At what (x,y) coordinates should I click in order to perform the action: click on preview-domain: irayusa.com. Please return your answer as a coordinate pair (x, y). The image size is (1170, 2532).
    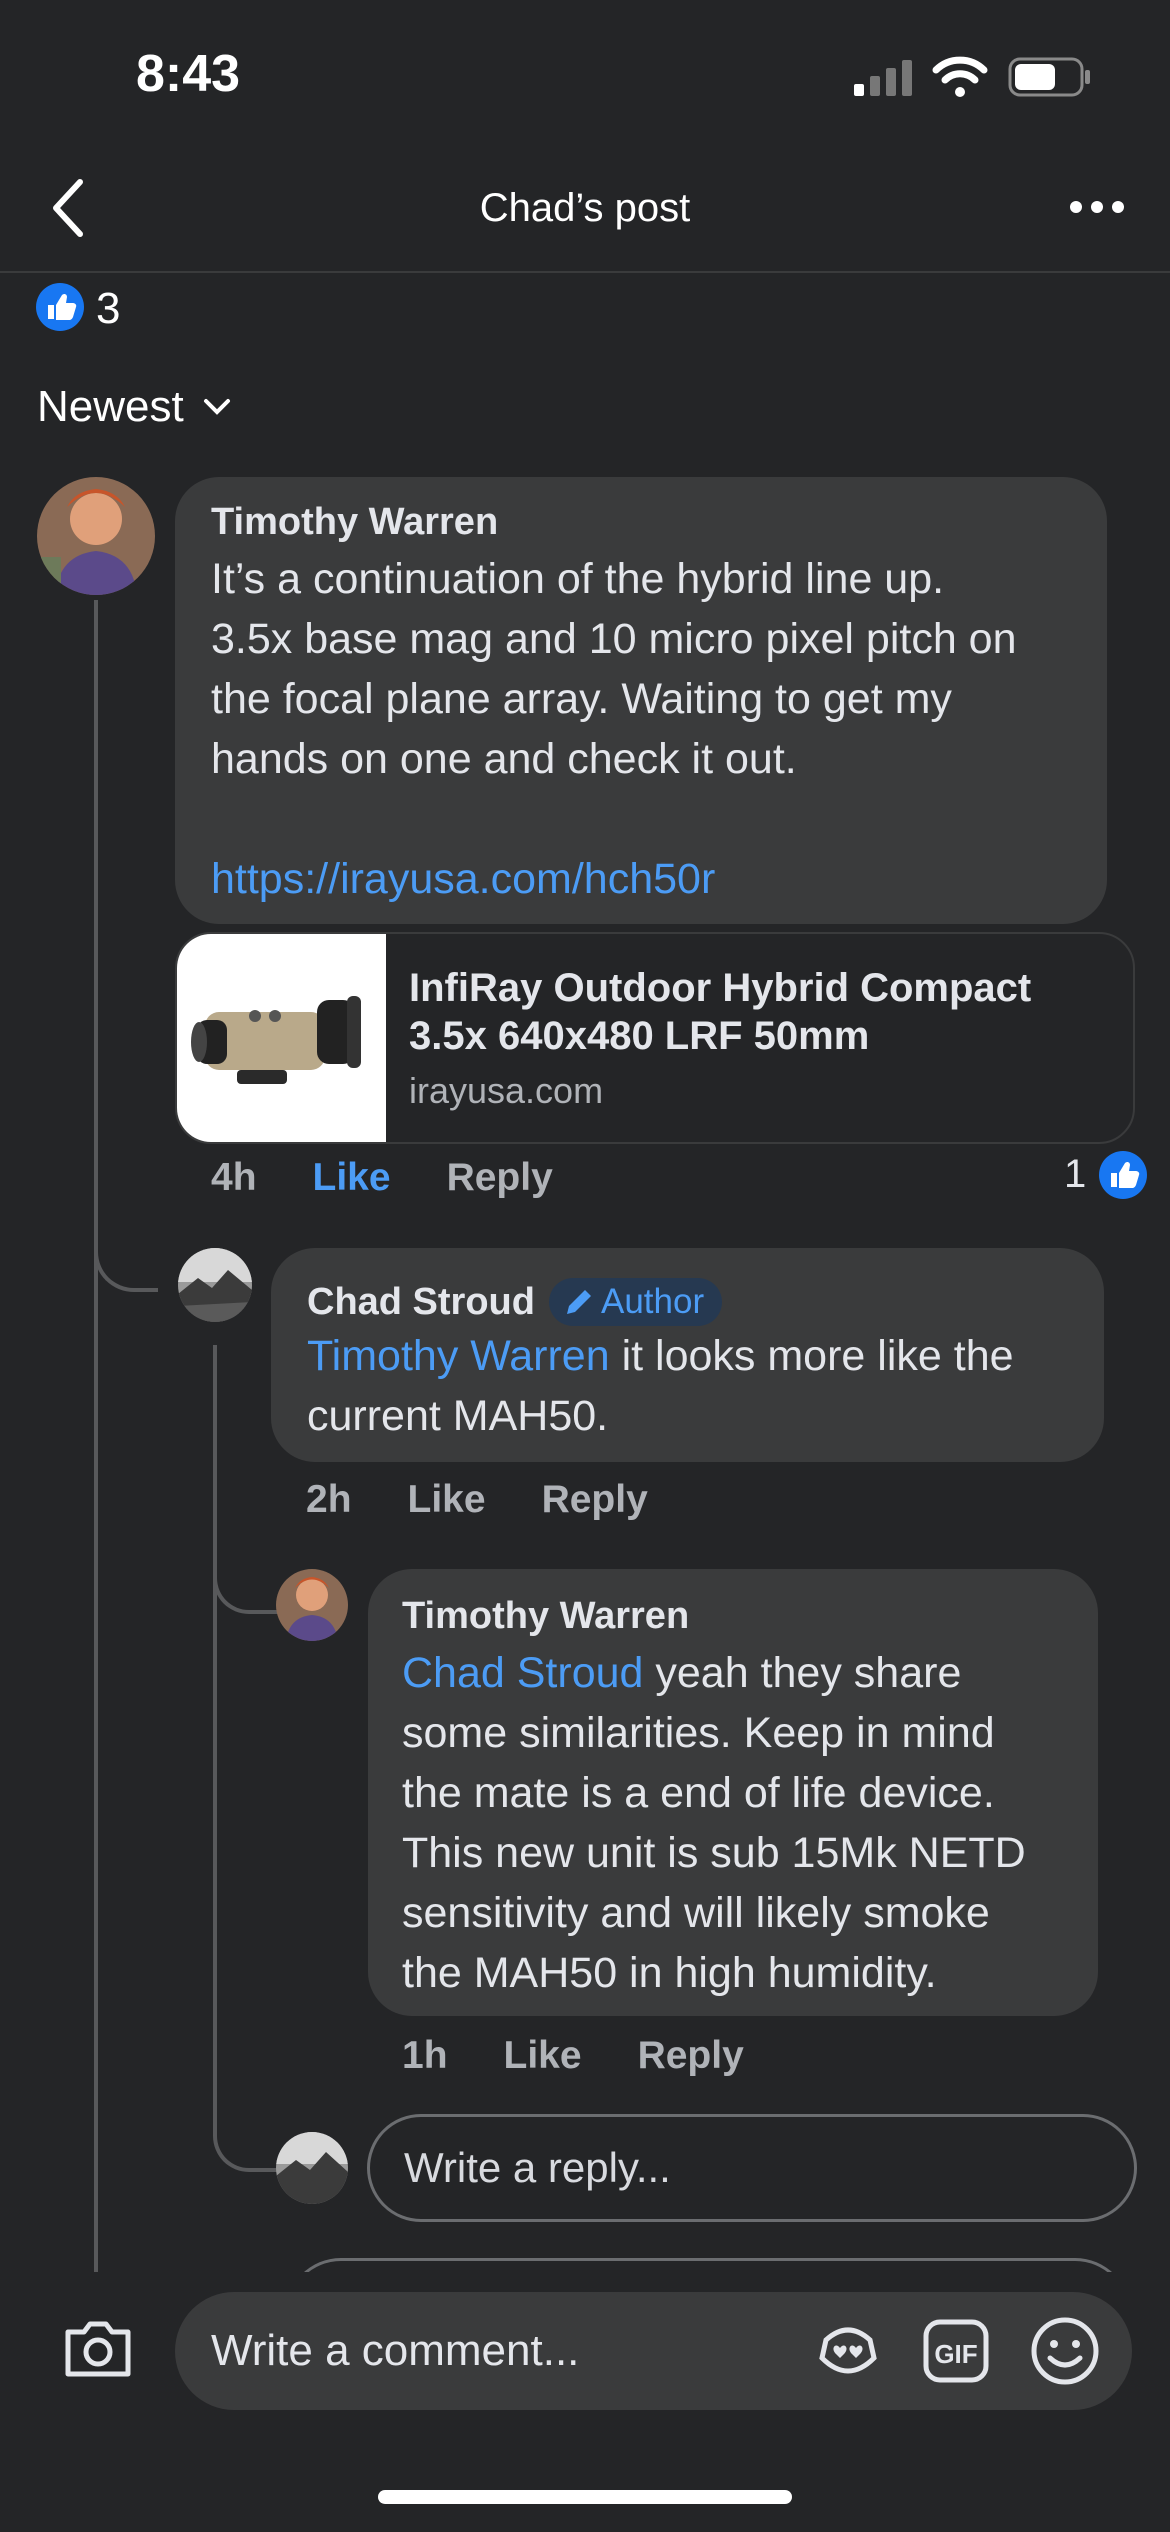
    Looking at the image, I should click on (506, 1090).